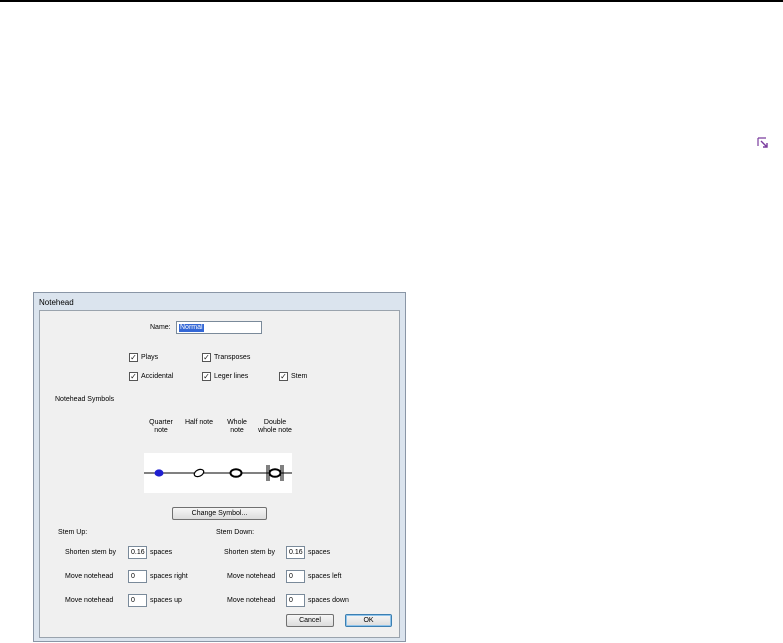 The height and width of the screenshot is (643, 783). I want to click on double-whole-note-header: Double whole note, so click(275, 427).